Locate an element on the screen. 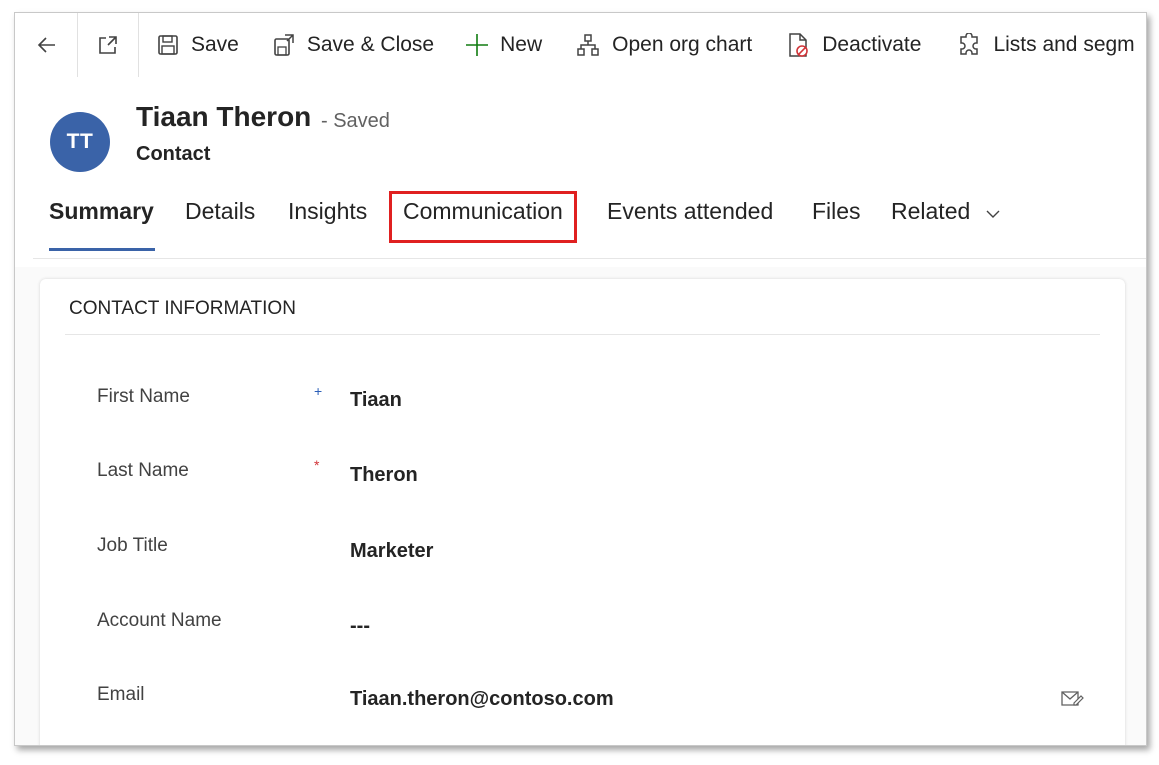  tab-files: Files is located at coordinates (836, 211).